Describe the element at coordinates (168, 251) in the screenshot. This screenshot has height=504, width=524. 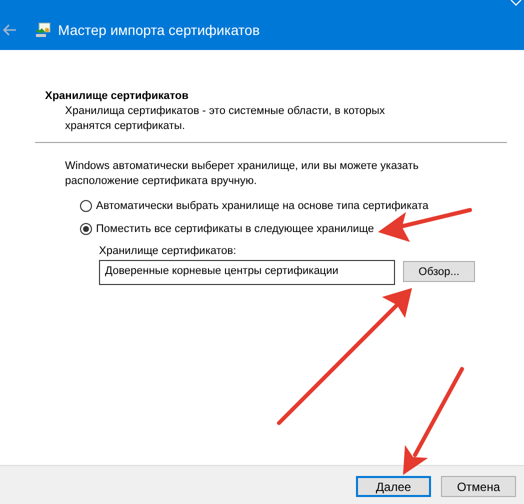
I see `field-label: Хранилище сертификатов:` at that location.